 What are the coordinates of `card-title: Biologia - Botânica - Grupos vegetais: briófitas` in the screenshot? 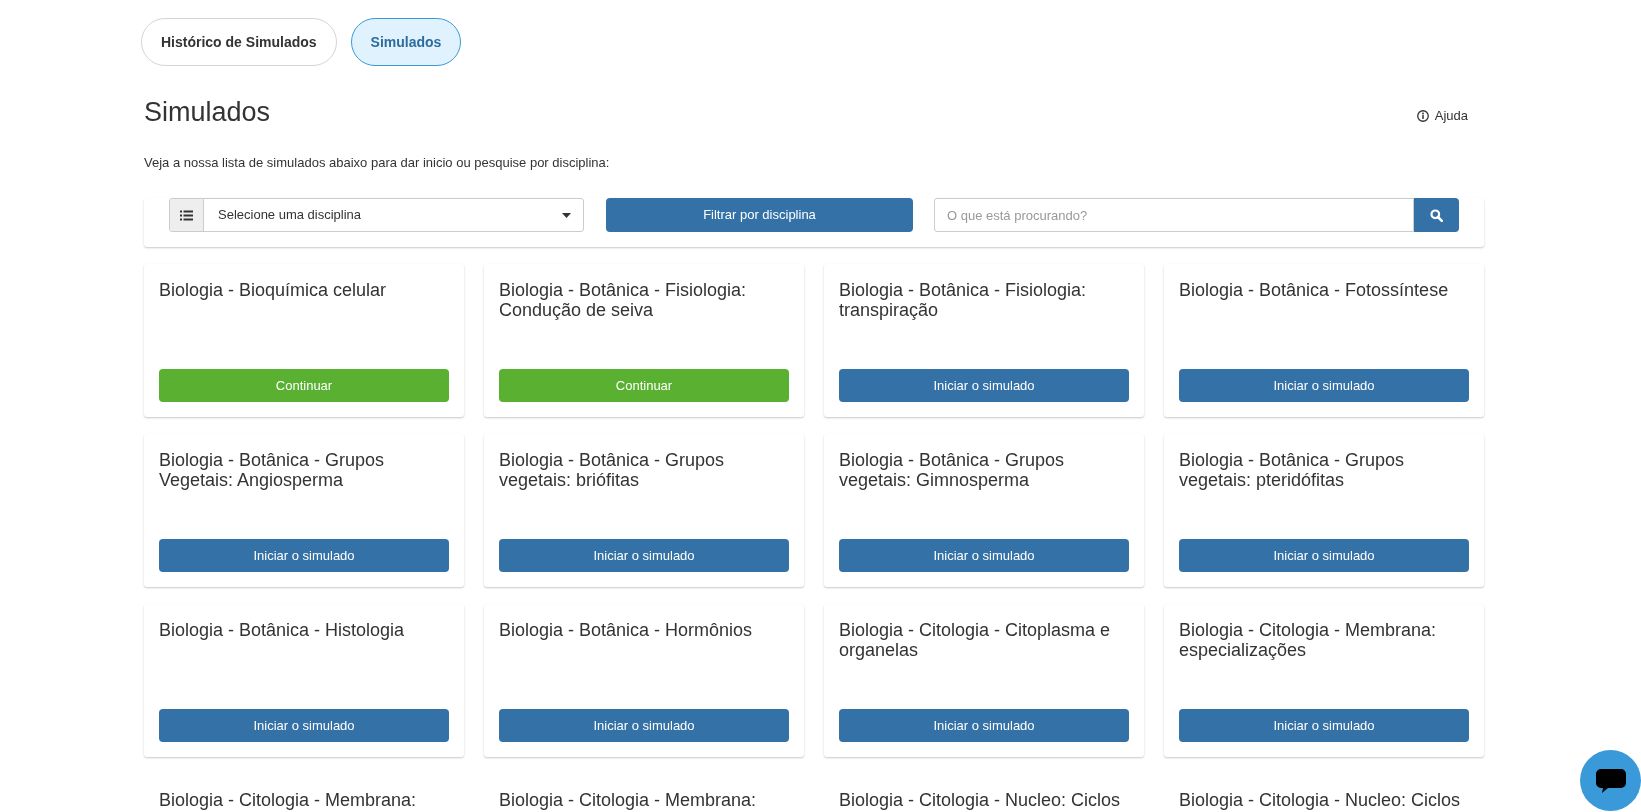 It's located at (612, 470).